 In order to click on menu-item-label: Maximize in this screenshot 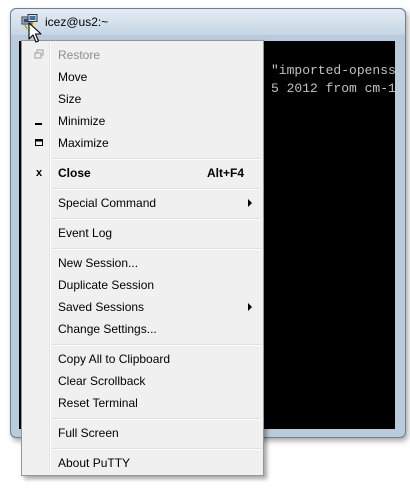, I will do `click(83, 143)`.